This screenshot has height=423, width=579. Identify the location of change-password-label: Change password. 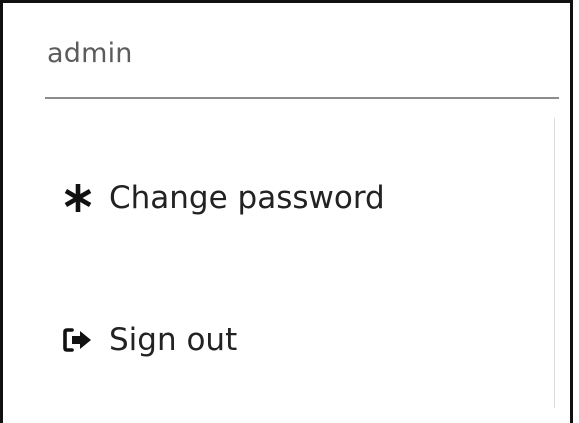
(247, 198).